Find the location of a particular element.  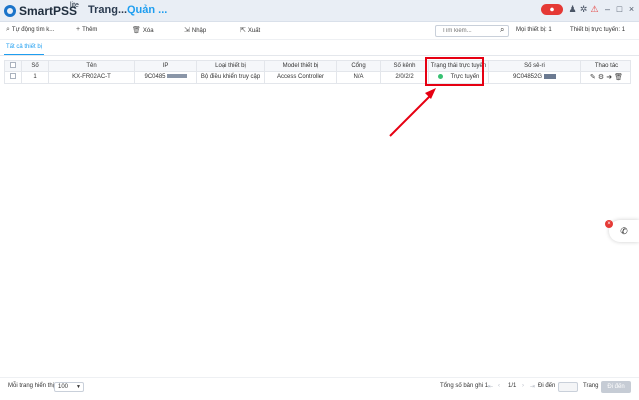

col-header-port: Cổng is located at coordinates (359, 66).